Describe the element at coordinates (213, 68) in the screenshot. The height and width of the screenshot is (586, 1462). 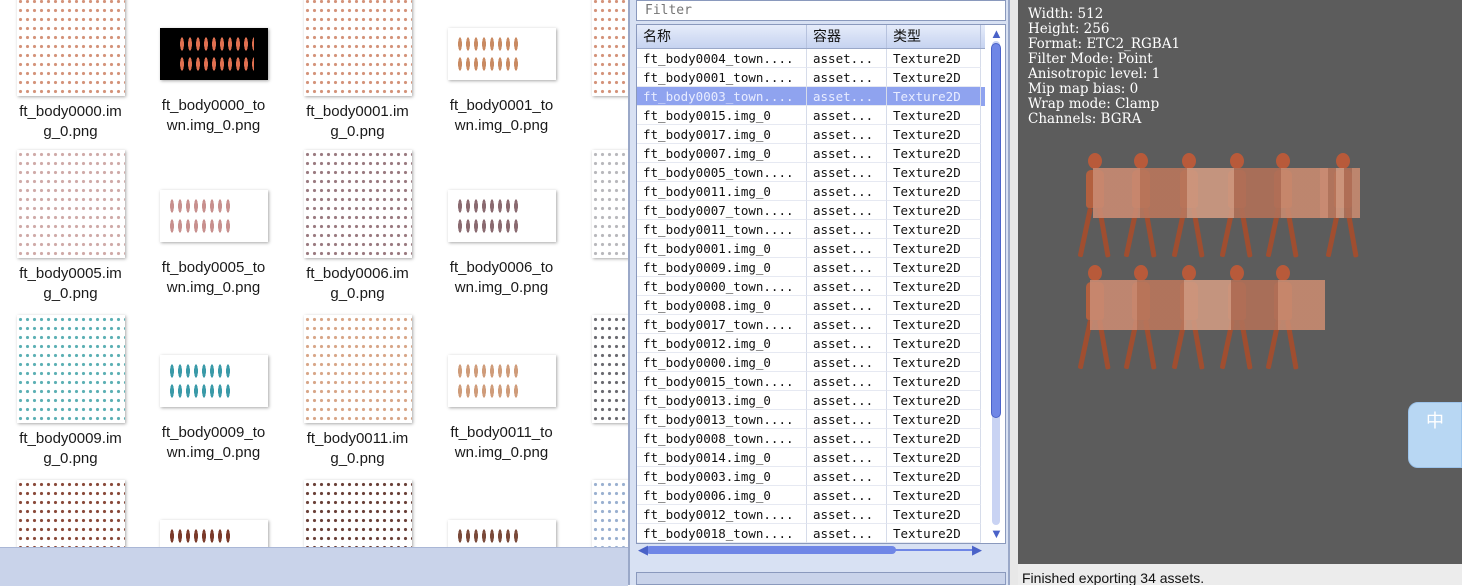
I see `file-tile: ft_body0000_to wn.img_0.png` at that location.